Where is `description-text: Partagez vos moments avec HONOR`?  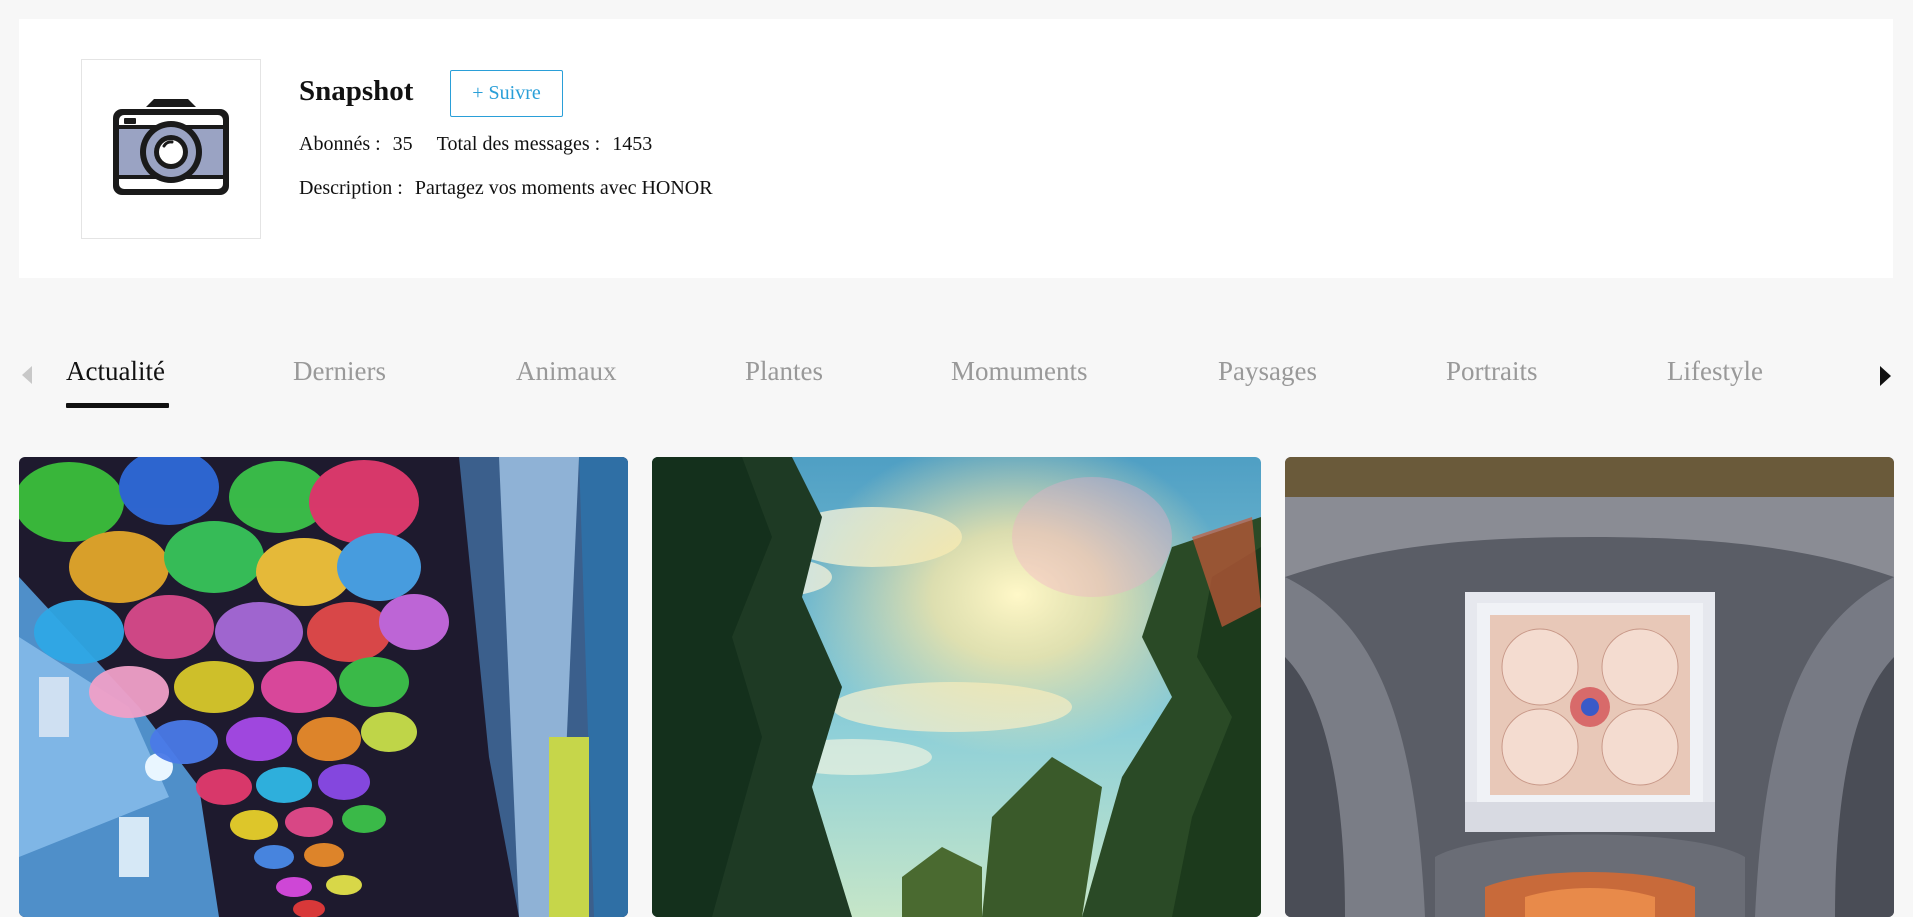 description-text: Partagez vos moments avec HONOR is located at coordinates (563, 188).